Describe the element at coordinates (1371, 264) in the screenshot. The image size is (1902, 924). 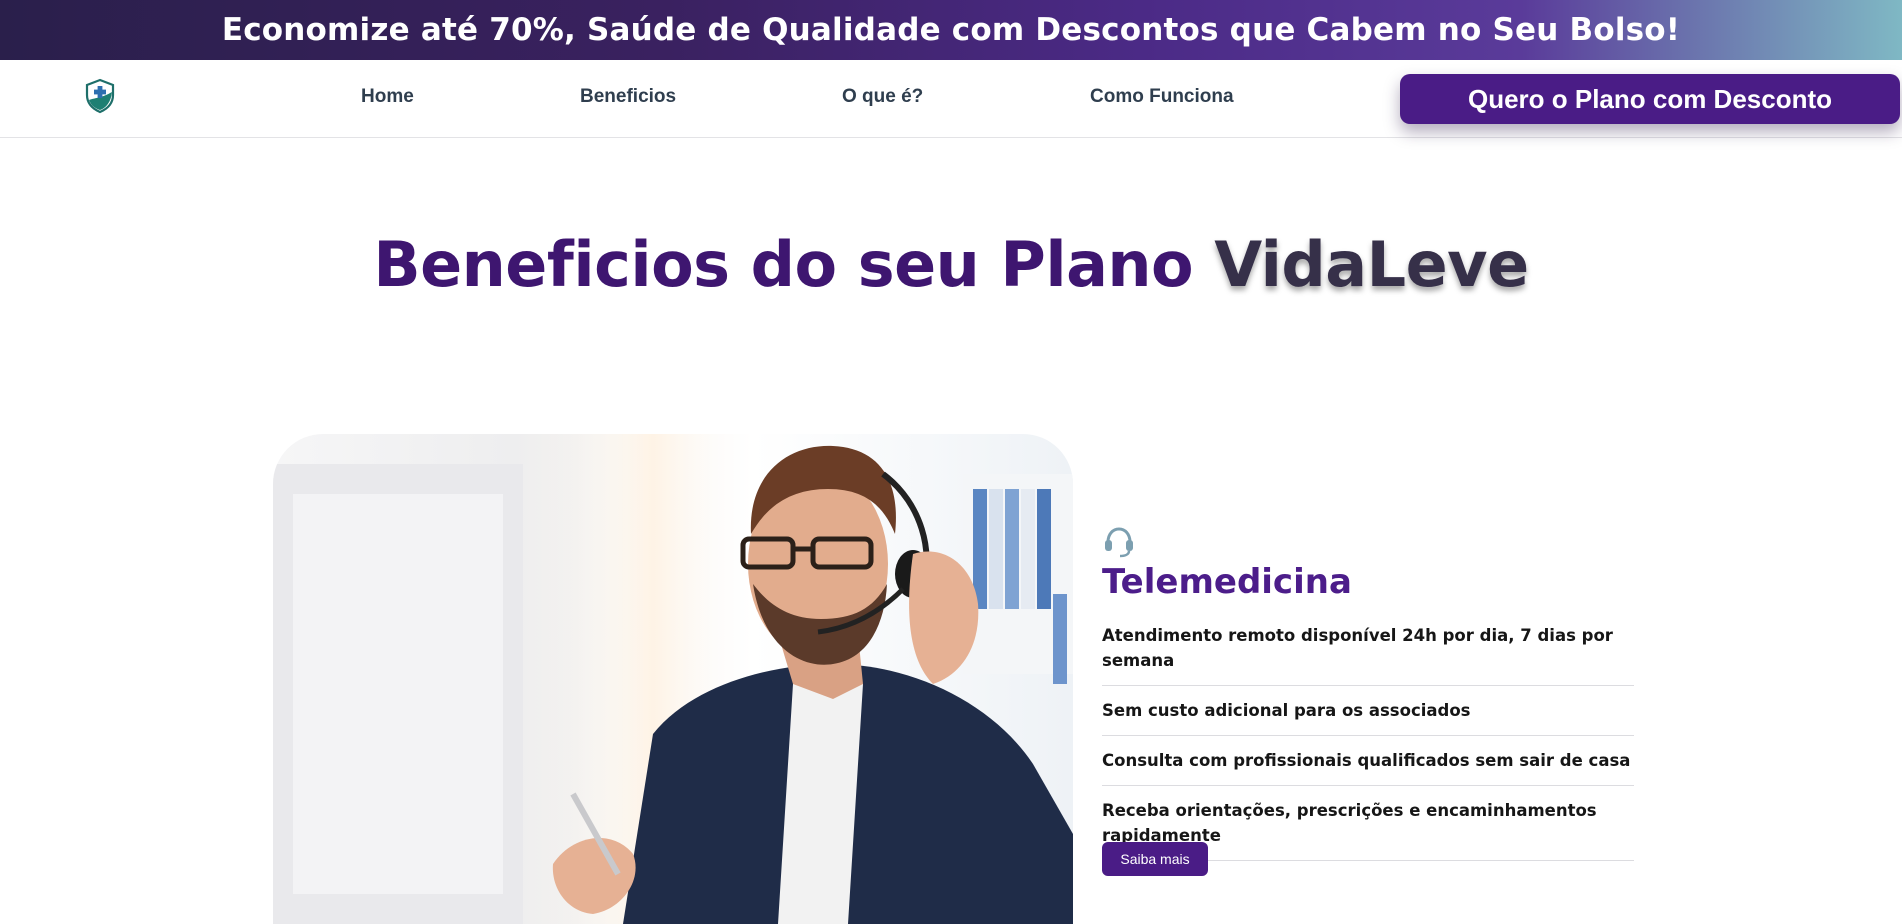
I see `title-part-2: VidaLeve` at that location.